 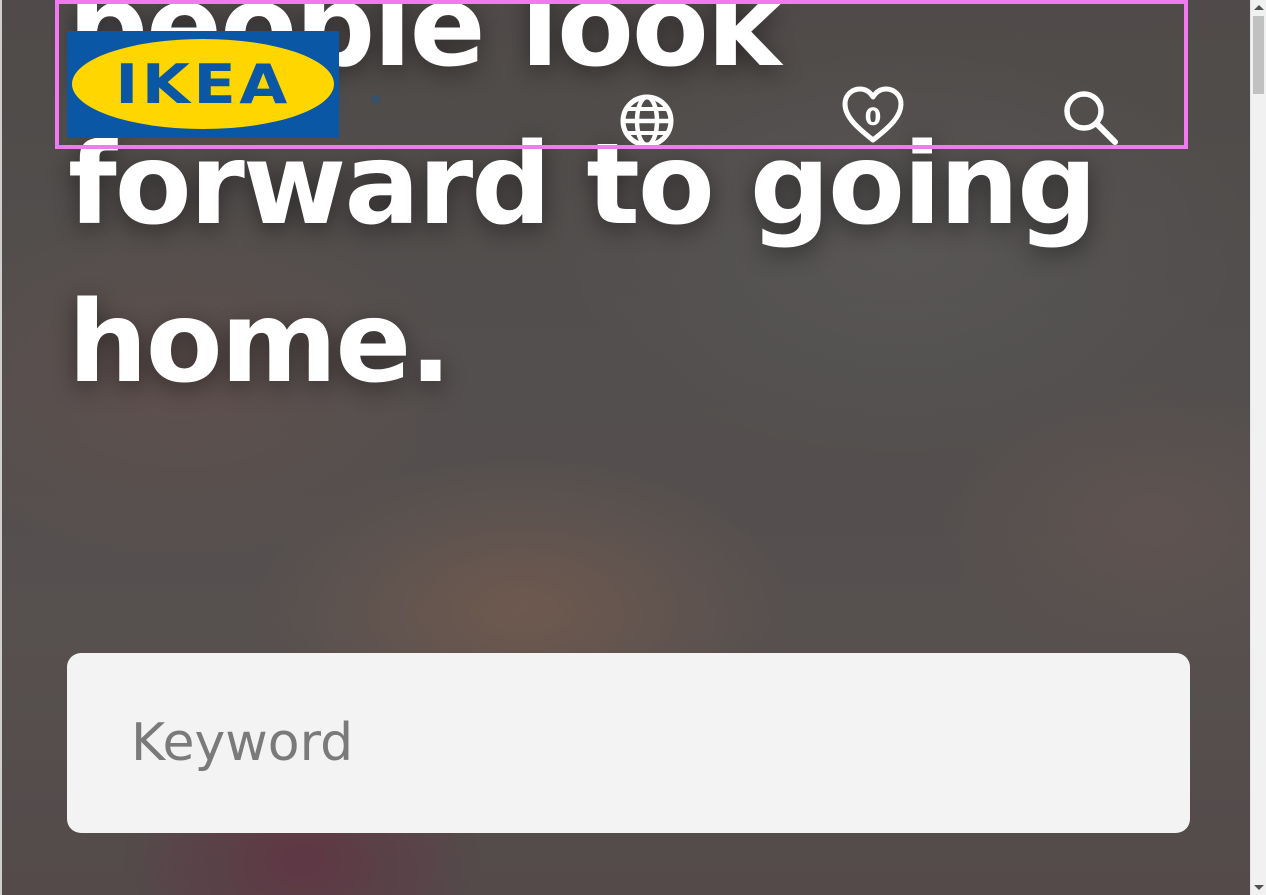 What do you see at coordinates (1258, 55) in the screenshot?
I see `scrollbar-thumb` at bounding box center [1258, 55].